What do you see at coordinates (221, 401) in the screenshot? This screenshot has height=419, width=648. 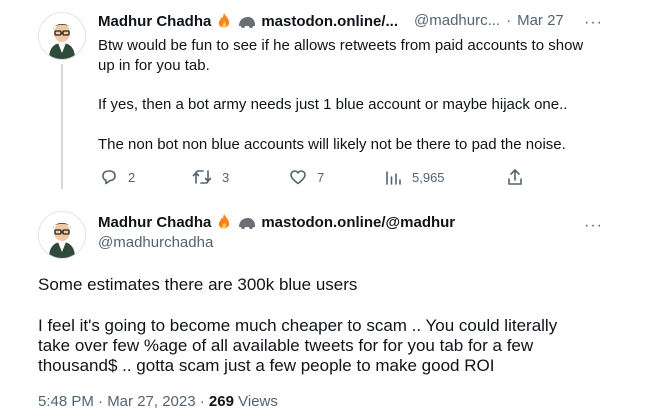 I see `main-views-count: 269` at bounding box center [221, 401].